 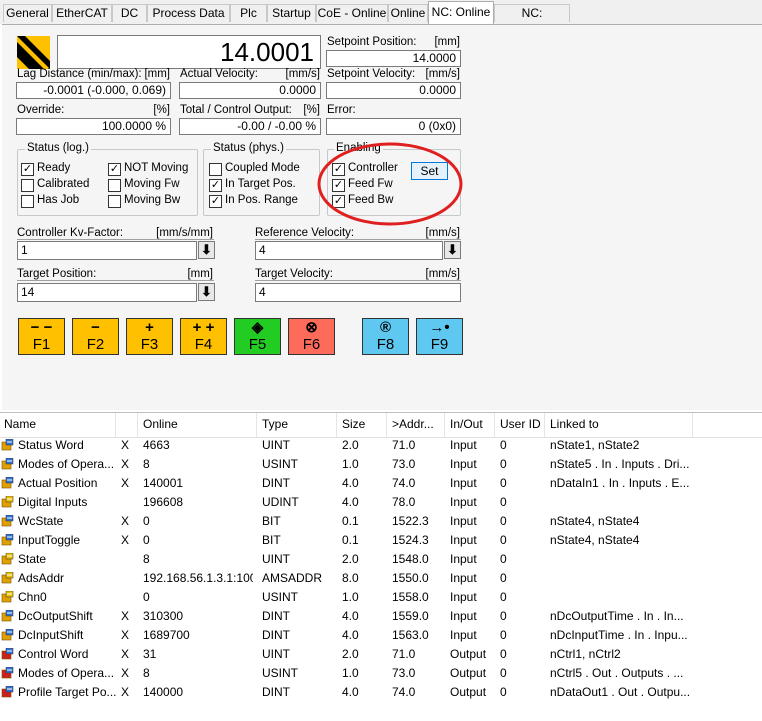 I want to click on cell-name: WcState, so click(x=41, y=521).